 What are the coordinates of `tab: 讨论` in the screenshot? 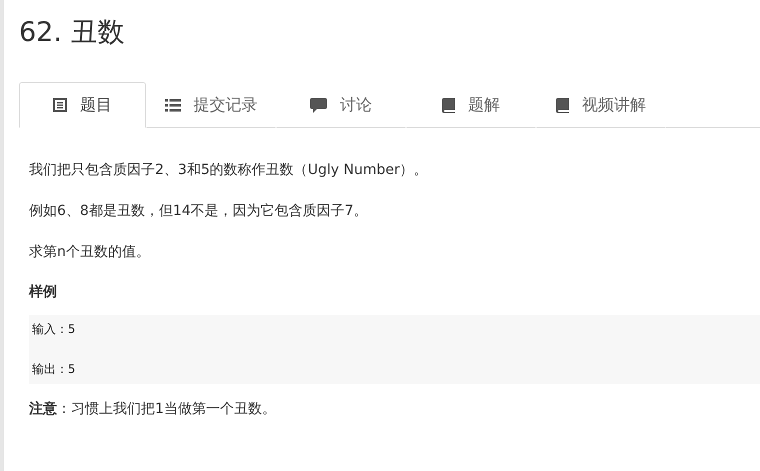 It's located at (341, 105).